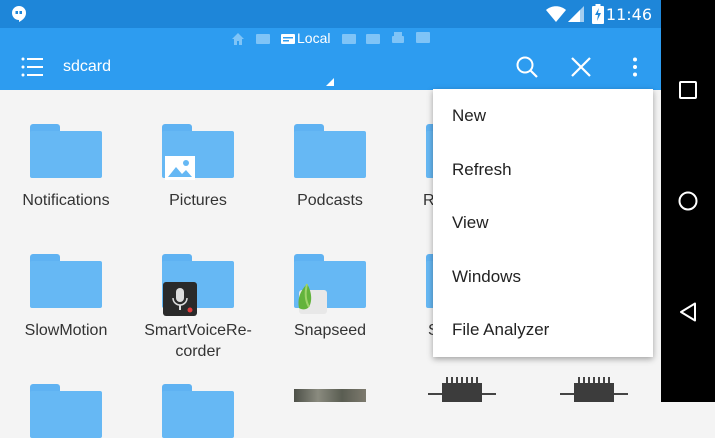 The height and width of the screenshot is (438, 715). What do you see at coordinates (87, 67) in the screenshot?
I see `current-path: sdcard` at bounding box center [87, 67].